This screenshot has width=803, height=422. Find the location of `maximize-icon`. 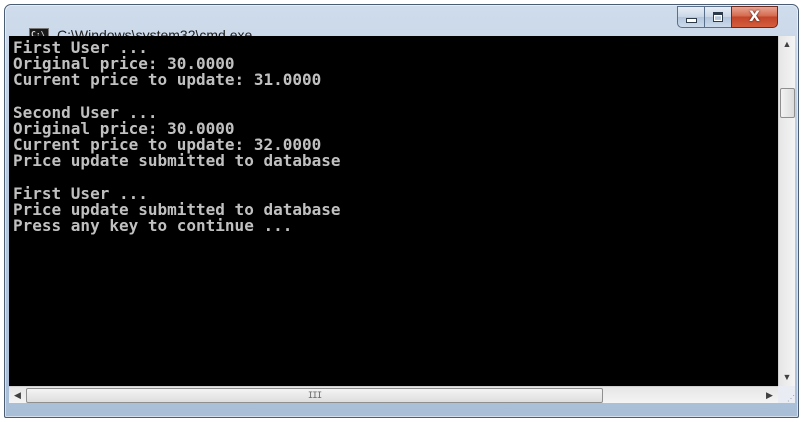

maximize-icon is located at coordinates (718, 17).